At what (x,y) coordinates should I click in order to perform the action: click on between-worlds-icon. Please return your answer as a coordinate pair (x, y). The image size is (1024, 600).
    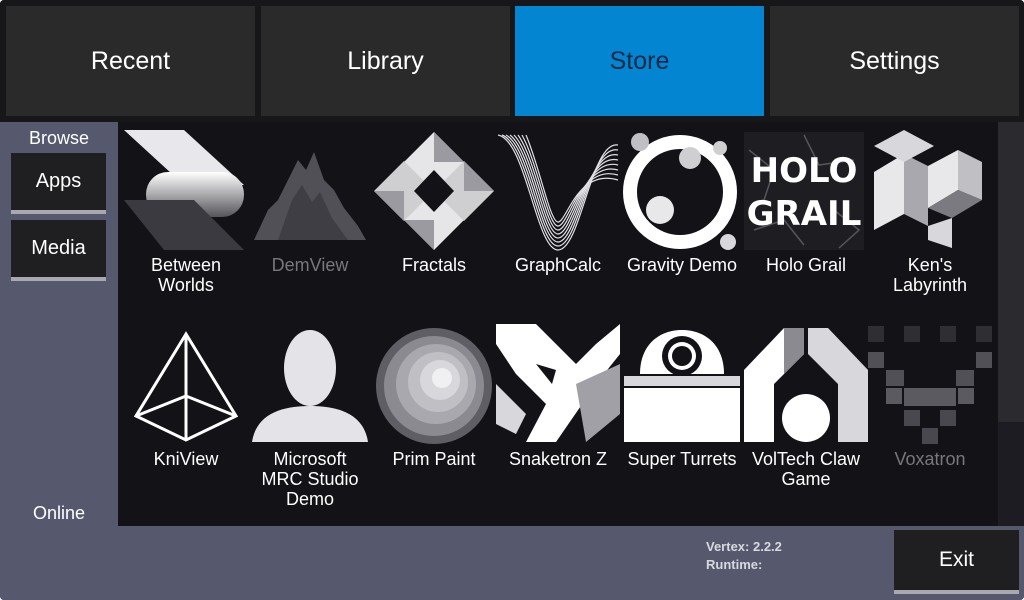
    Looking at the image, I should click on (184, 190).